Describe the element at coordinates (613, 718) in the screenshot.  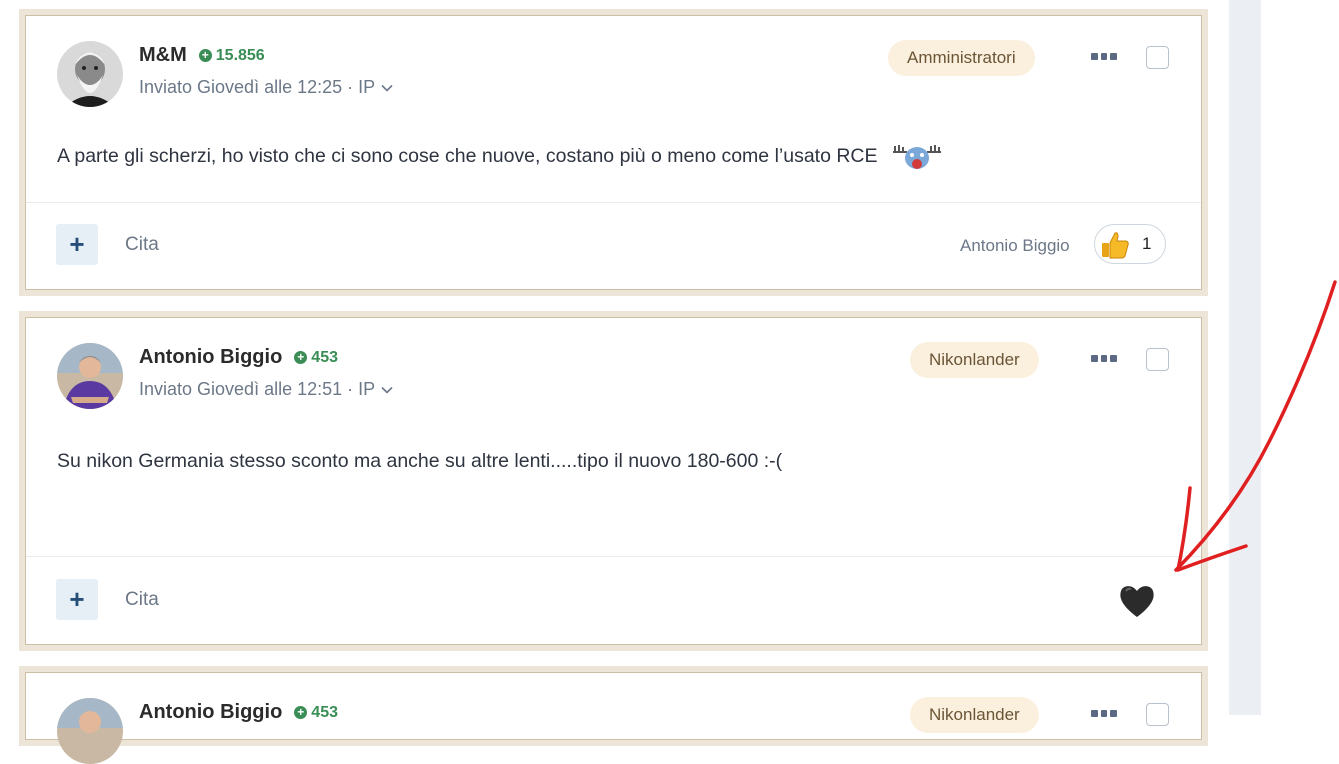
I see `post-body: Antonio Biggio + 453 Nikonlander` at that location.